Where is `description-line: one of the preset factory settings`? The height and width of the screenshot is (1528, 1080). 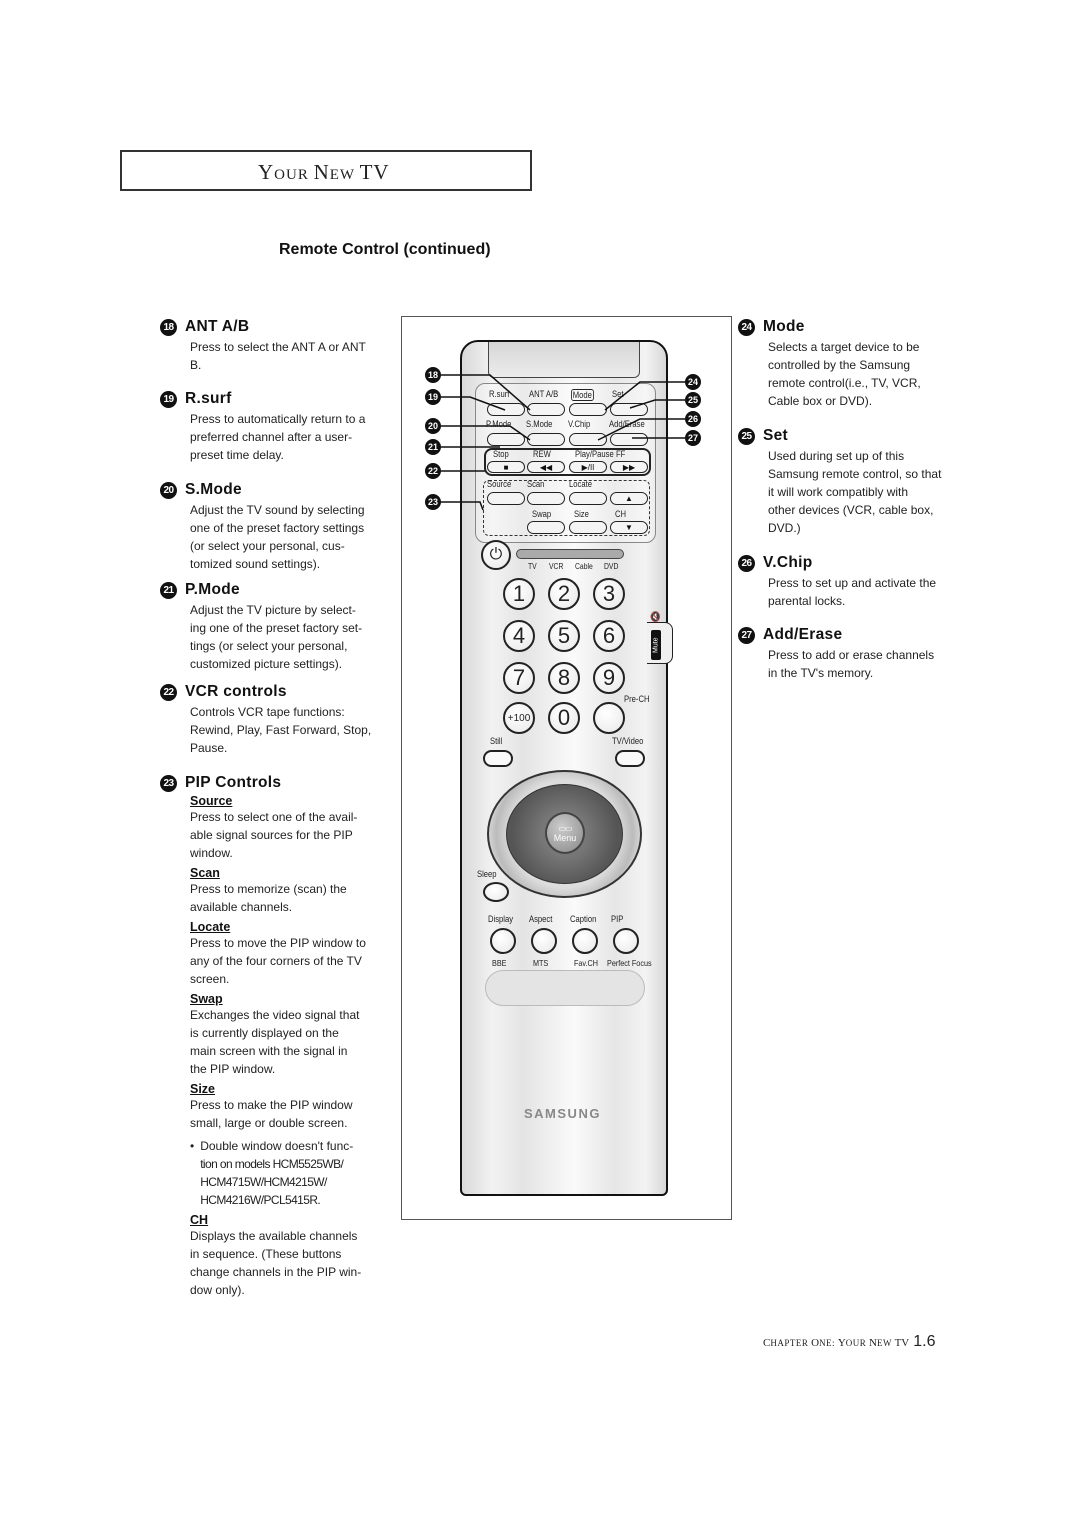 description-line: one of the preset factory settings is located at coordinates (277, 528).